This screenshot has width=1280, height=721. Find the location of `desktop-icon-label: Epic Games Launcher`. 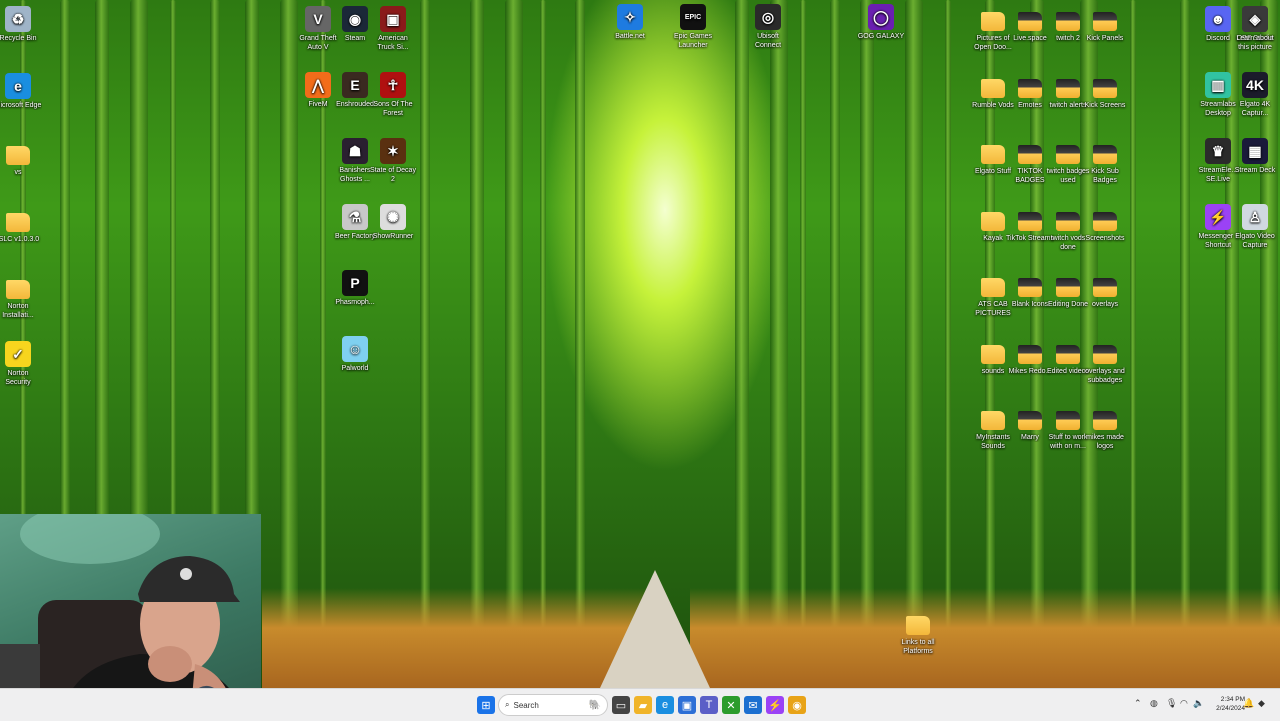

desktop-icon-label: Epic Games Launcher is located at coordinates (693, 41).